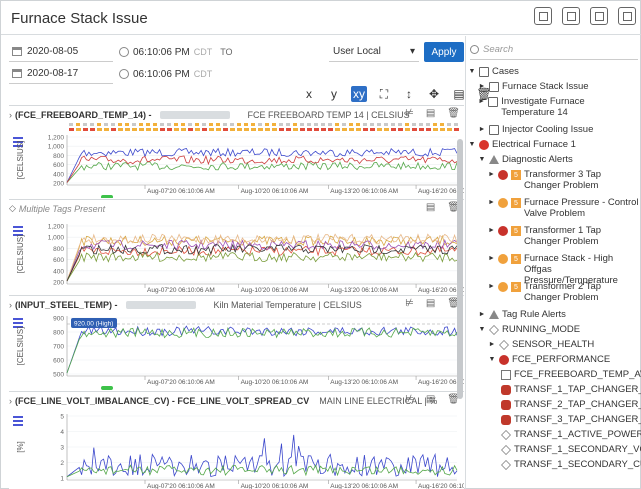 Image resolution: width=641 pixels, height=489 pixels. I want to click on limit-badge-label: 920.00 (High), so click(93, 324).